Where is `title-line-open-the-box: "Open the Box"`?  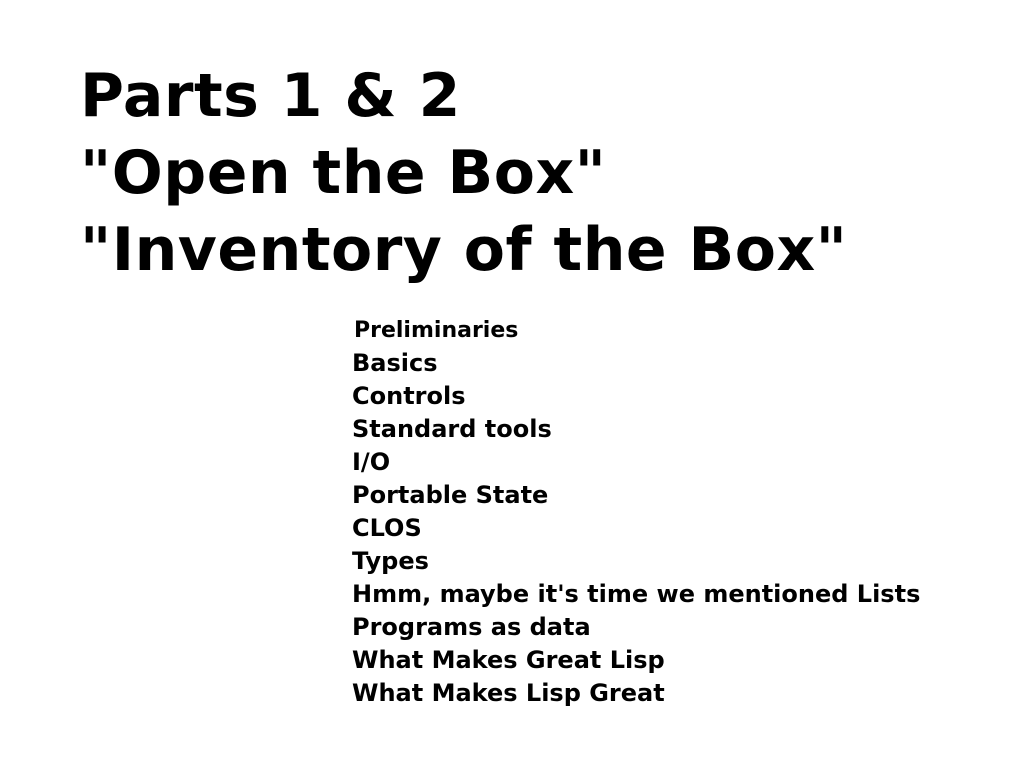 title-line-open-the-box: "Open the Box" is located at coordinates (343, 173).